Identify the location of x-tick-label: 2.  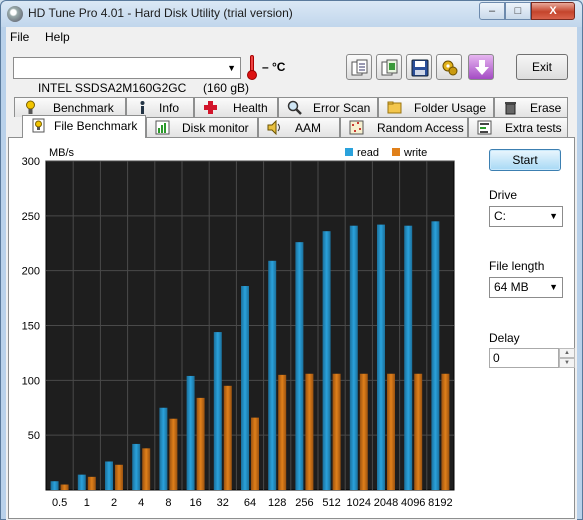
(114, 503).